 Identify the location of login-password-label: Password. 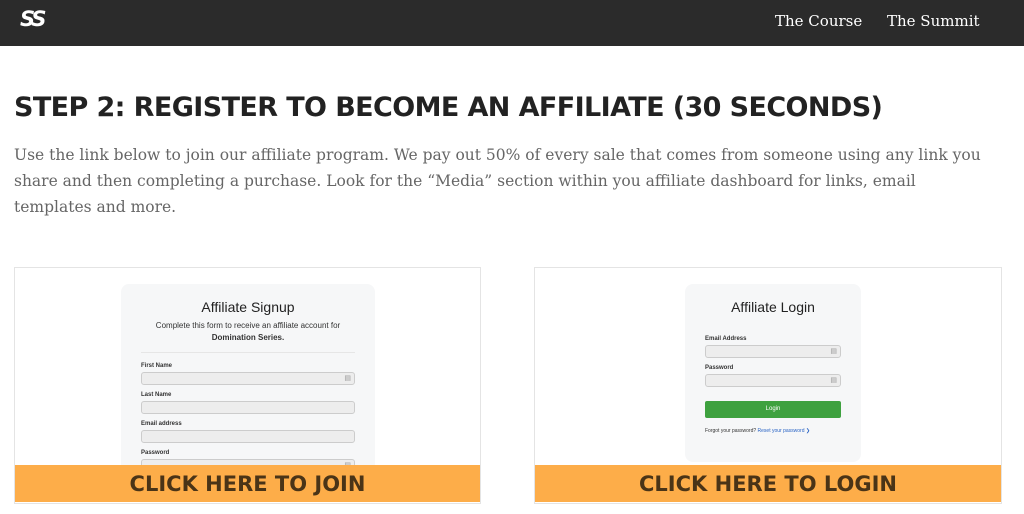
(719, 368).